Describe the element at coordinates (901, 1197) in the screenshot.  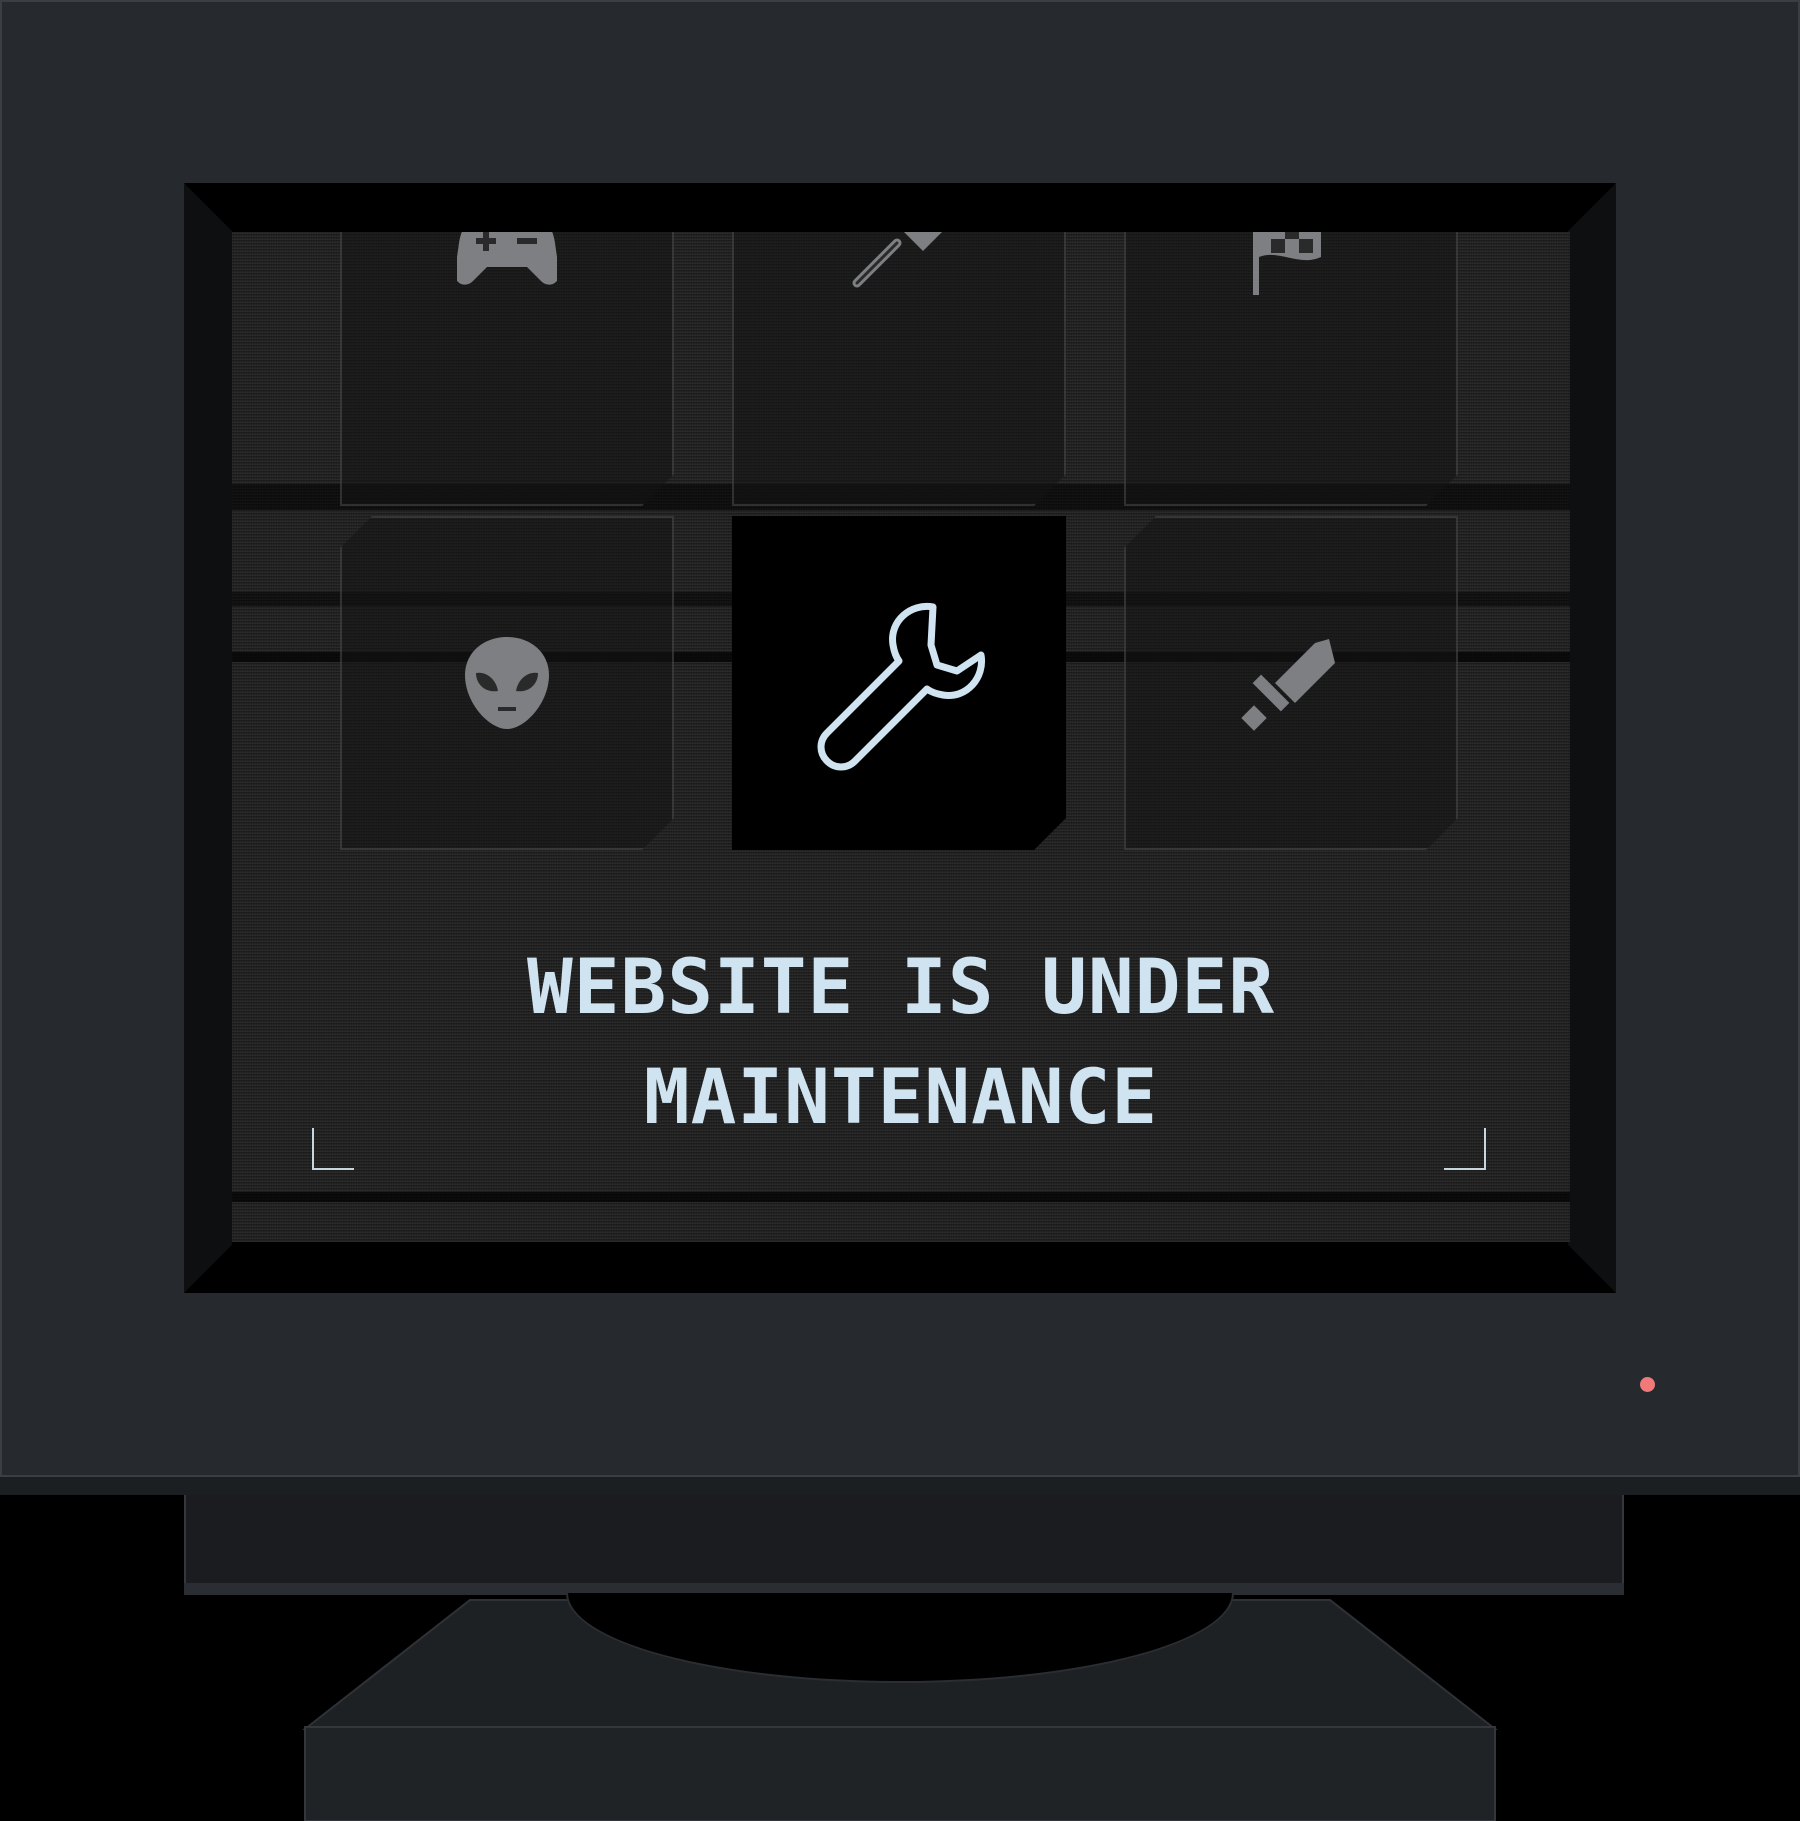
I see `scanline-band` at that location.